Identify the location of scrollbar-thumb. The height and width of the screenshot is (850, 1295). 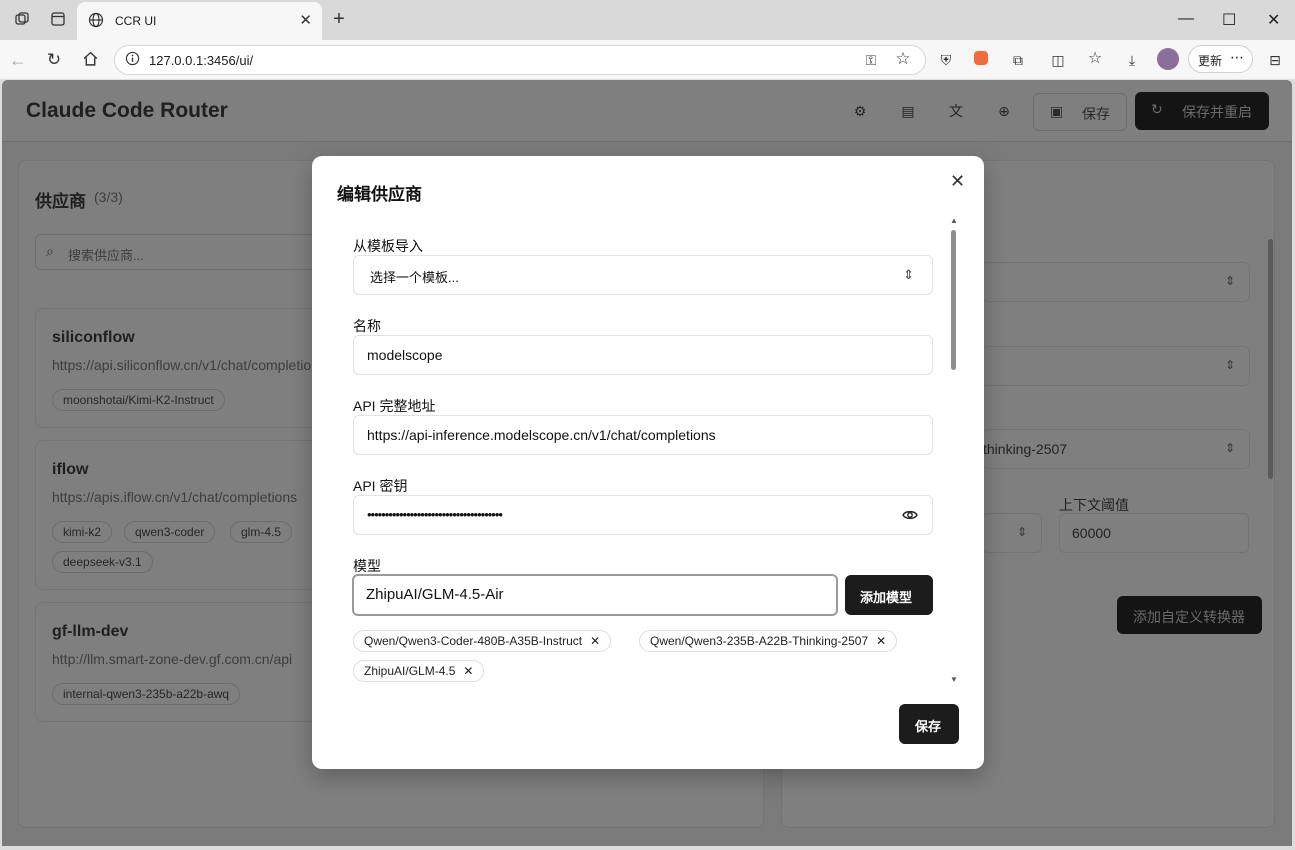
(953, 300).